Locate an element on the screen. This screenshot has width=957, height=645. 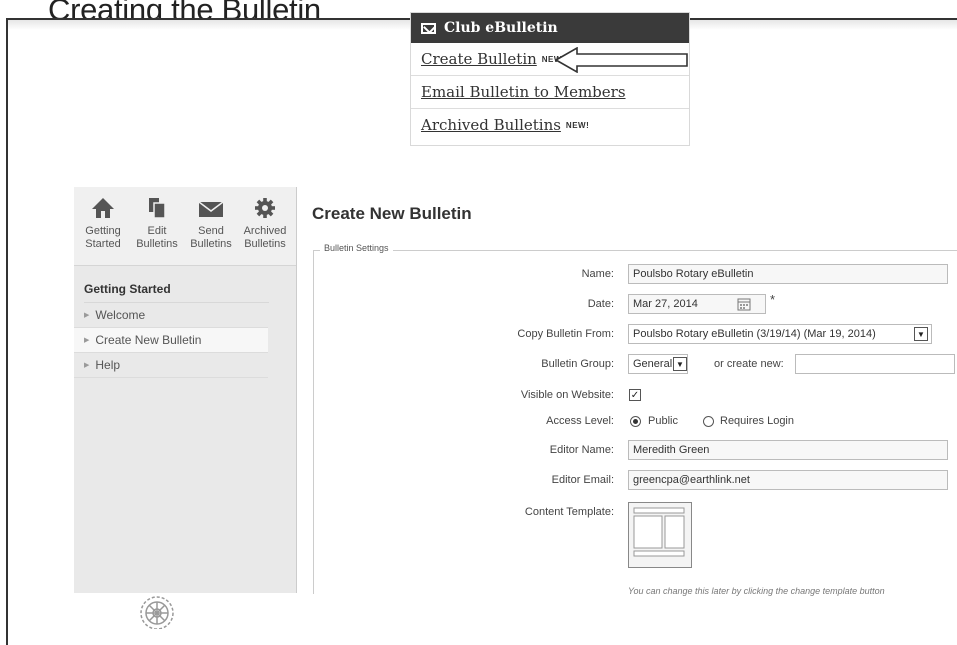
tool-getting-started: Getting Started is located at coordinates (103, 226).